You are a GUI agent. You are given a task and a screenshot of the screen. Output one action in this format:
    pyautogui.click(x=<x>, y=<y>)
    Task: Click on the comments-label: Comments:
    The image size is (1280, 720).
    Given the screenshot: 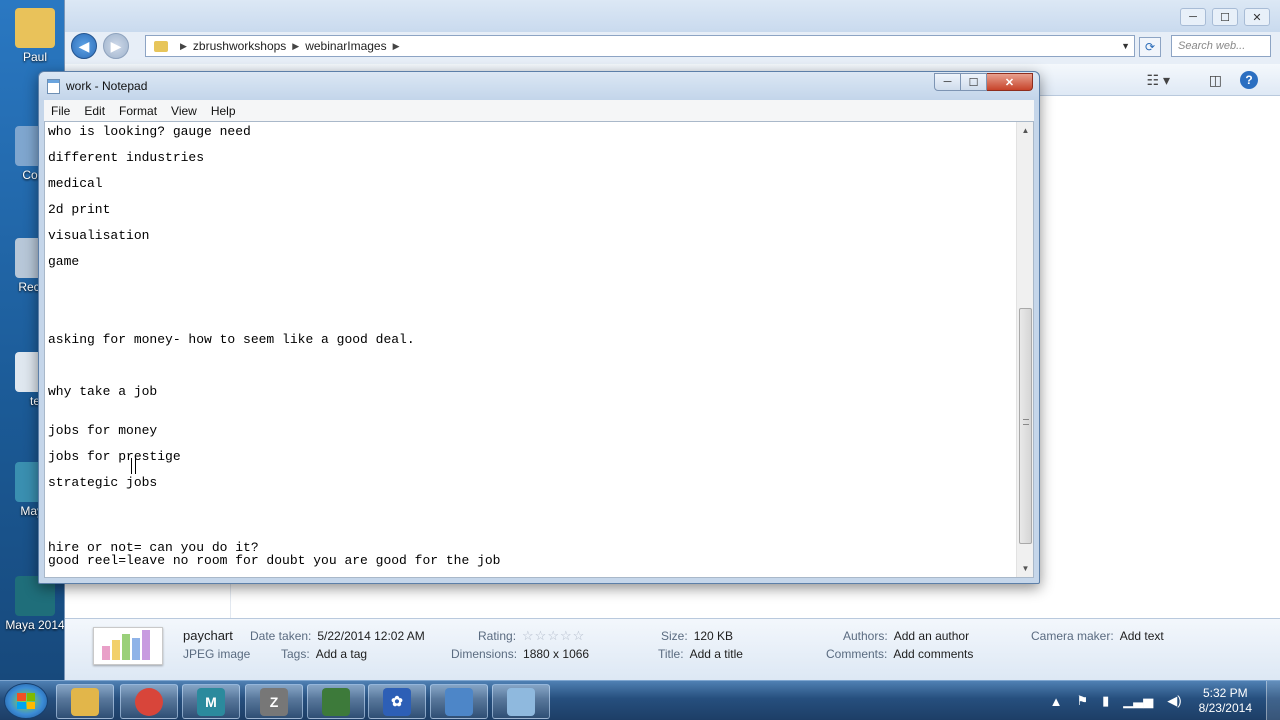 What is the action you would take?
    pyautogui.click(x=857, y=654)
    